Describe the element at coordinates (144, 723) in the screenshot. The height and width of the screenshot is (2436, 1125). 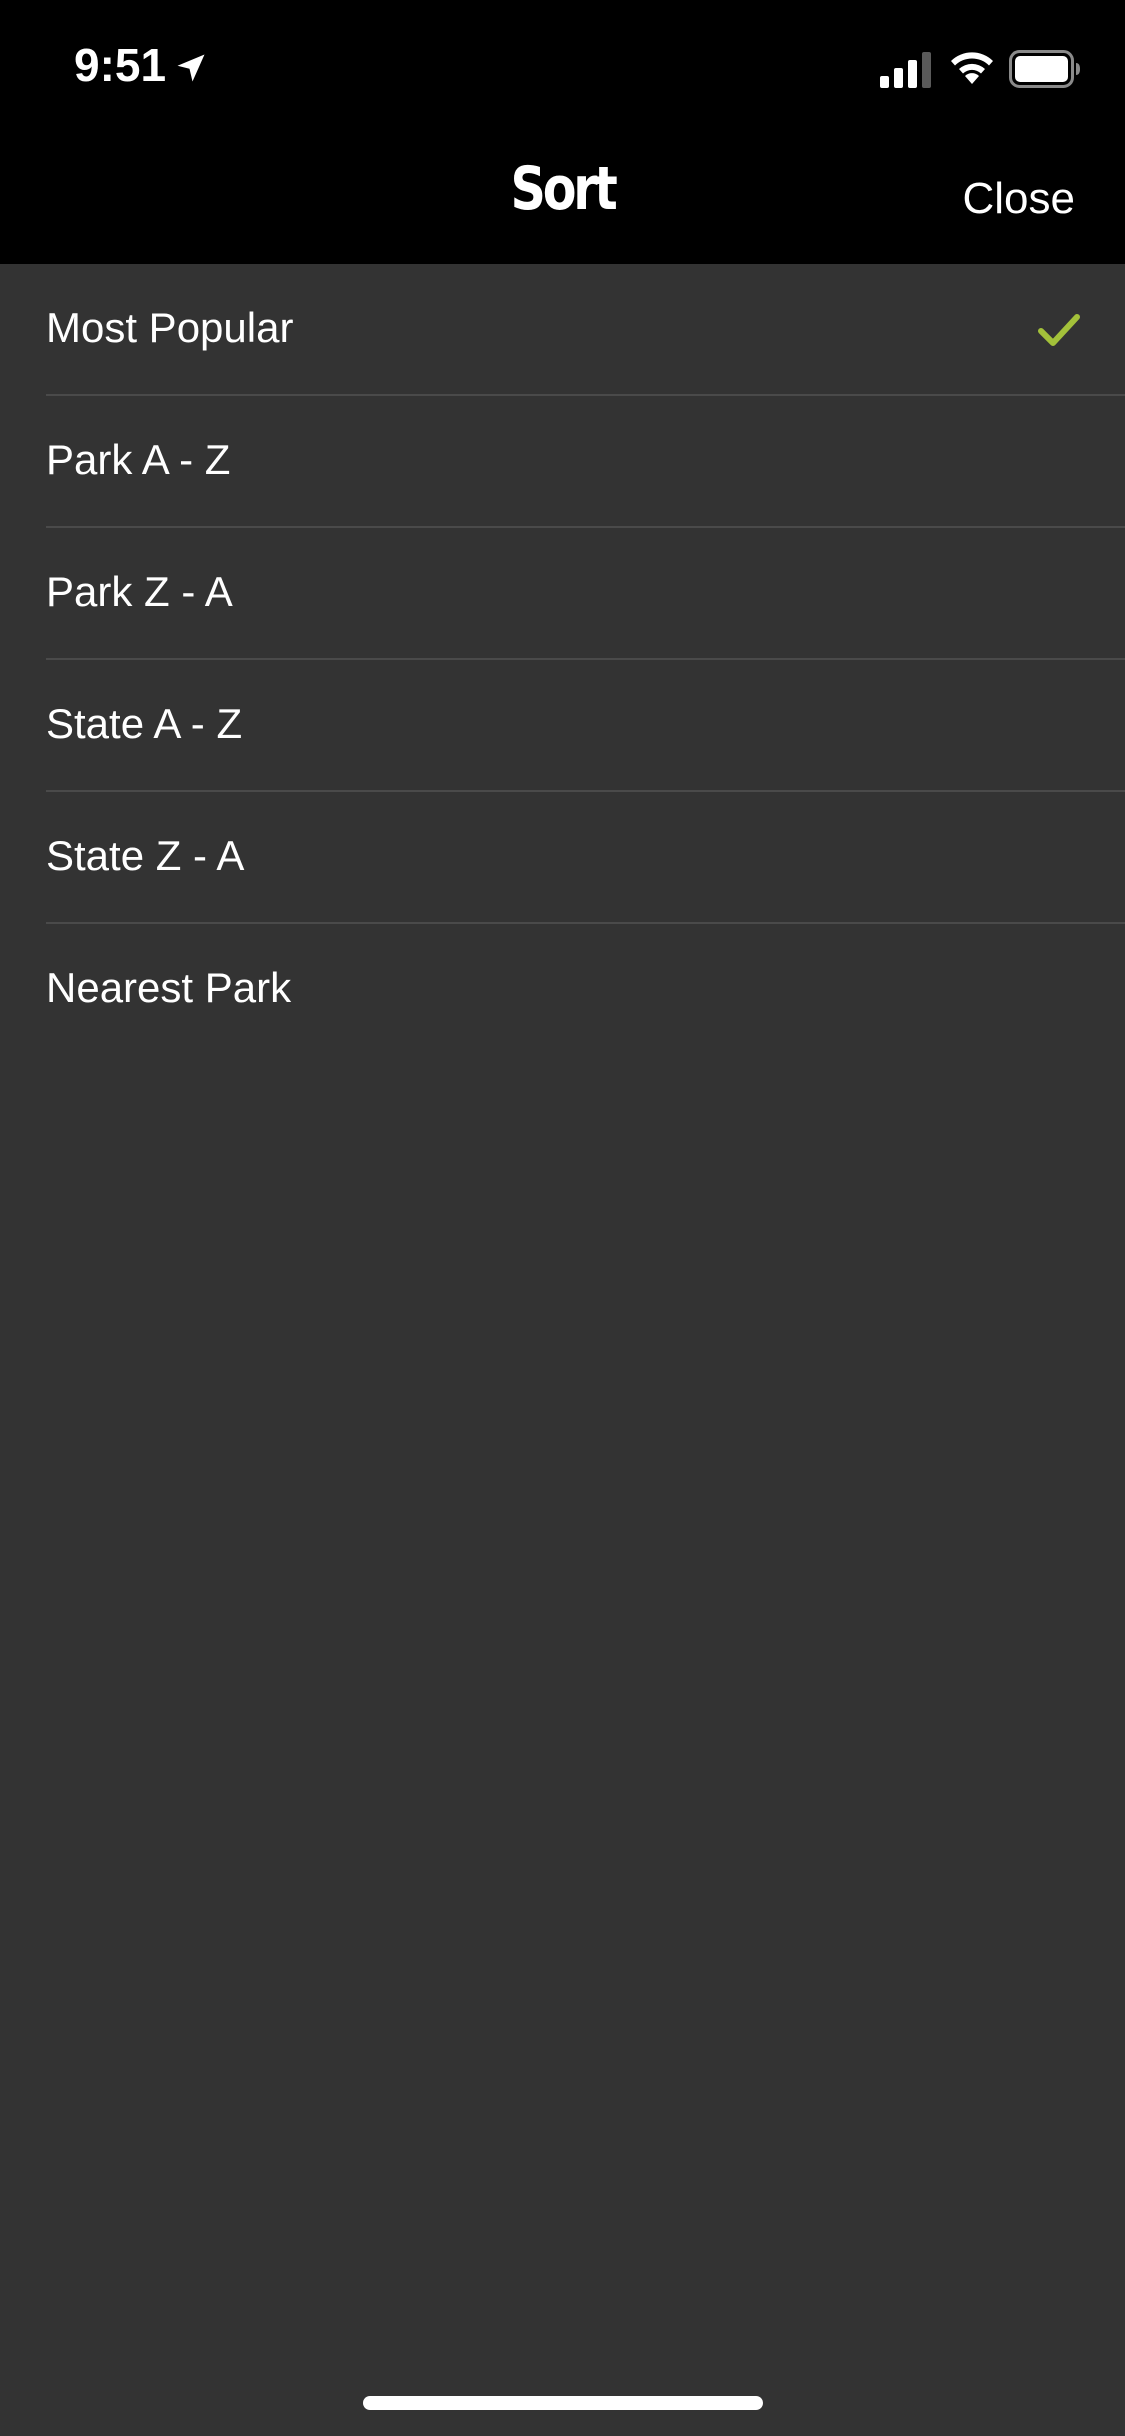
I see `sort-option-label: State A - Z` at that location.